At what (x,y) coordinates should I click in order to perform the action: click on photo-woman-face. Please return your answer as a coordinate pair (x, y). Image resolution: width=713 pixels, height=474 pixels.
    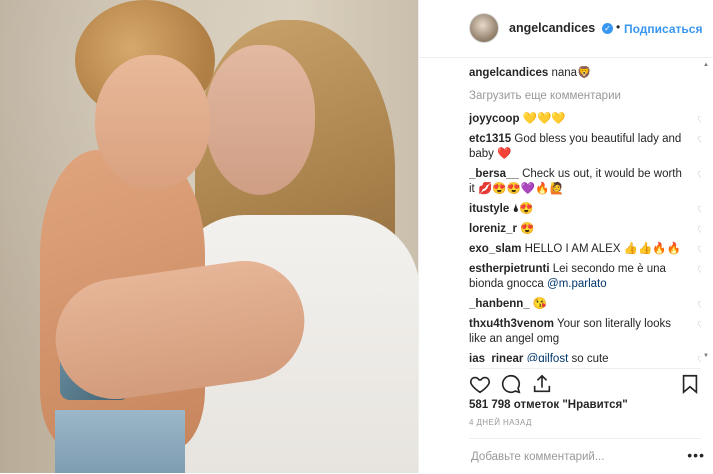
    Looking at the image, I should click on (260, 120).